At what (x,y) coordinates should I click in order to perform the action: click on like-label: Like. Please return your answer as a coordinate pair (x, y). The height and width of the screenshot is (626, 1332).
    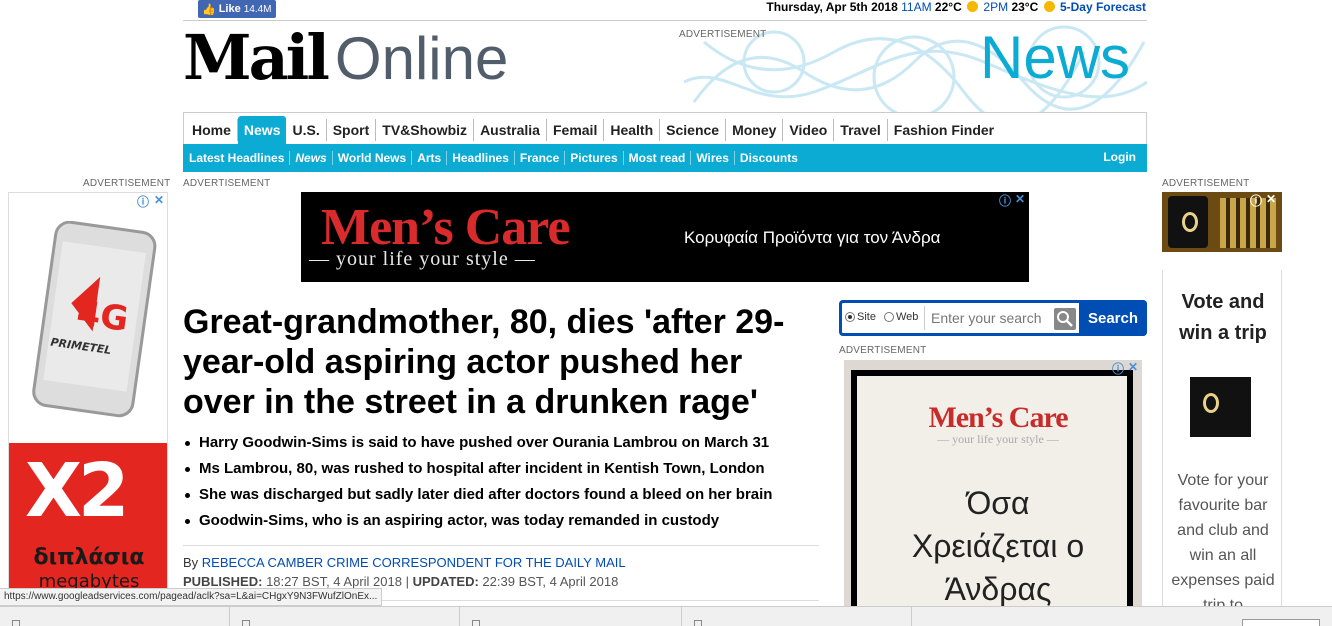
    Looking at the image, I should click on (229, 9).